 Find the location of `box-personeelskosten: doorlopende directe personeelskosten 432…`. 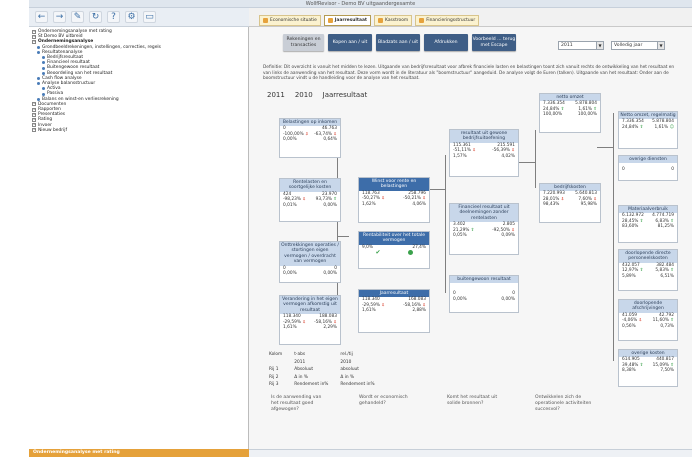

box-personeelskosten: doorlopende directe personeelskosten 432… is located at coordinates (648, 270).